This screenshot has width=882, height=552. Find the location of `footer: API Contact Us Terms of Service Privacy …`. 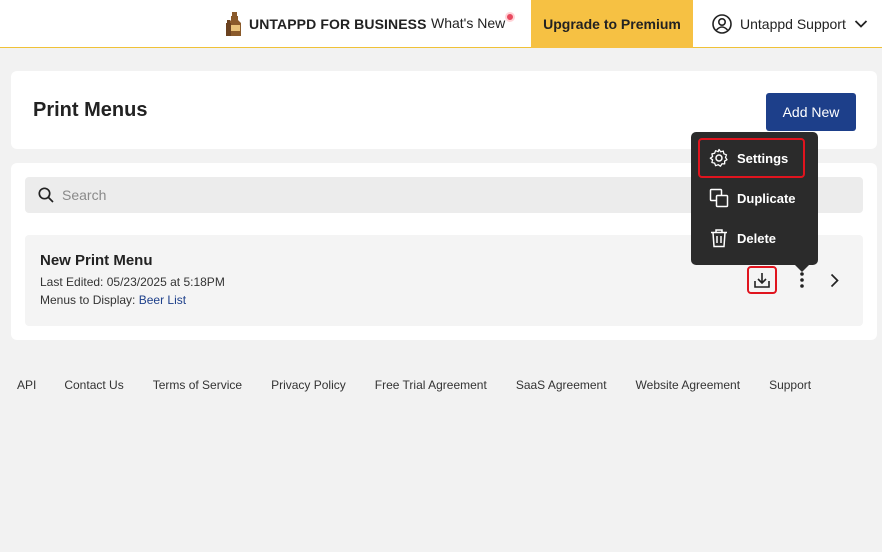

footer: API Contact Us Terms of Service Privacy … is located at coordinates (414, 385).